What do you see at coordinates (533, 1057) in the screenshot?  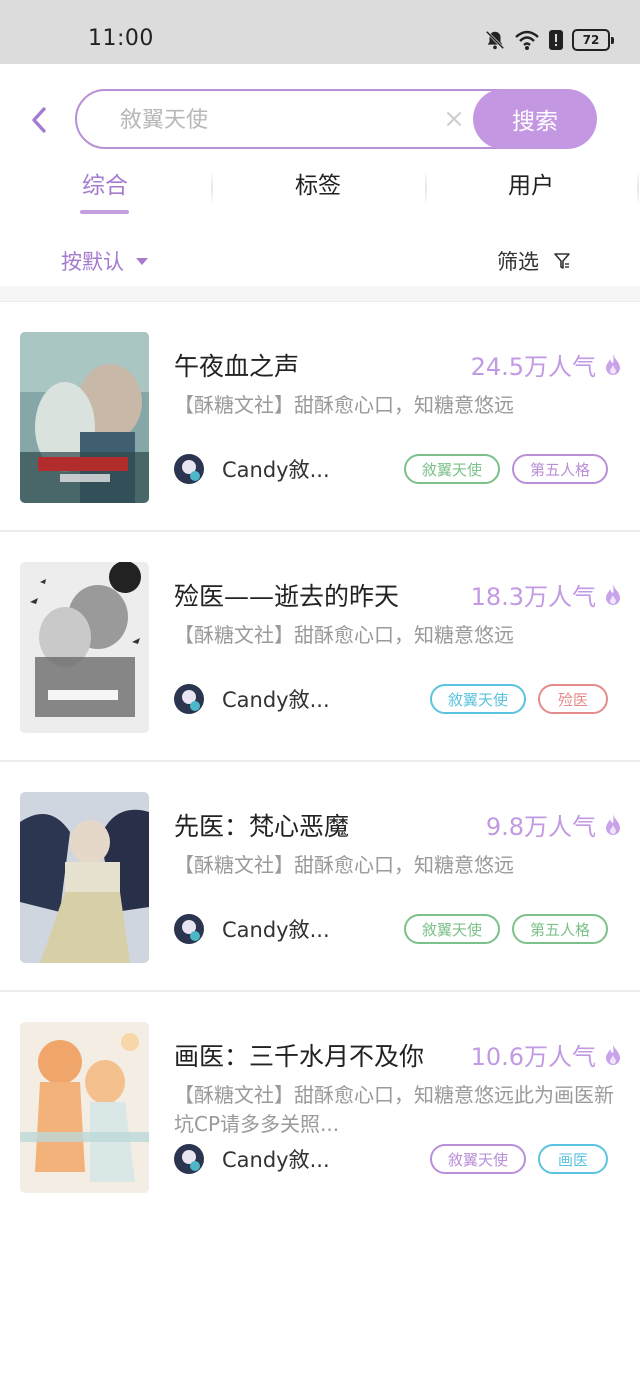 I see `popularity-count: 10.6万人气` at bounding box center [533, 1057].